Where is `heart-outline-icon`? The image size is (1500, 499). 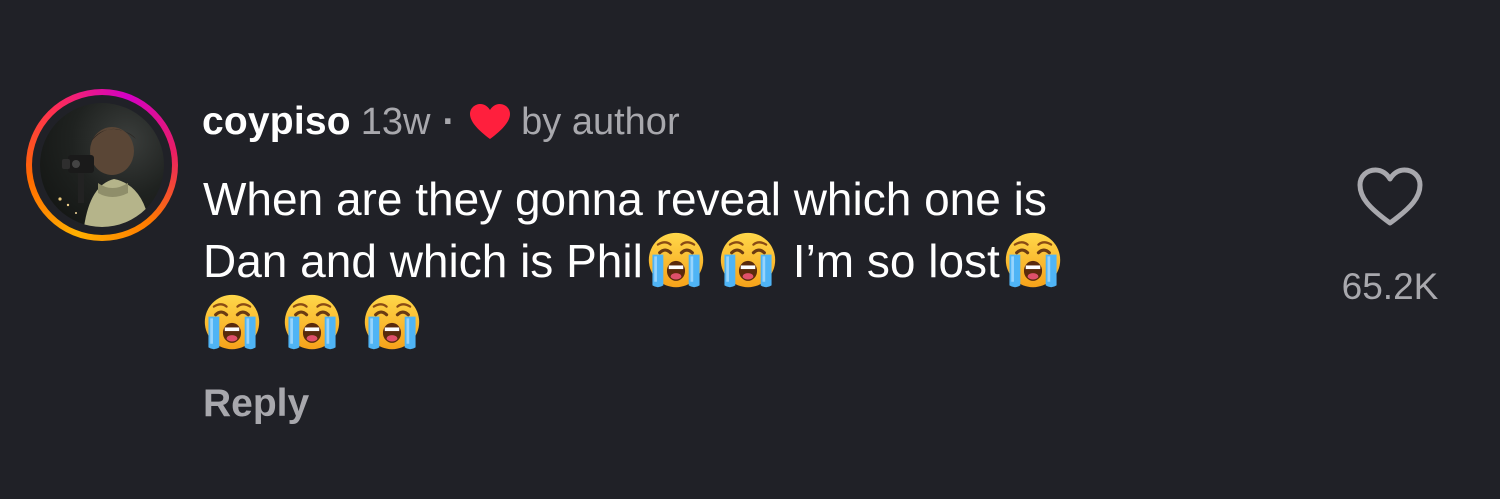 heart-outline-icon is located at coordinates (1390, 196).